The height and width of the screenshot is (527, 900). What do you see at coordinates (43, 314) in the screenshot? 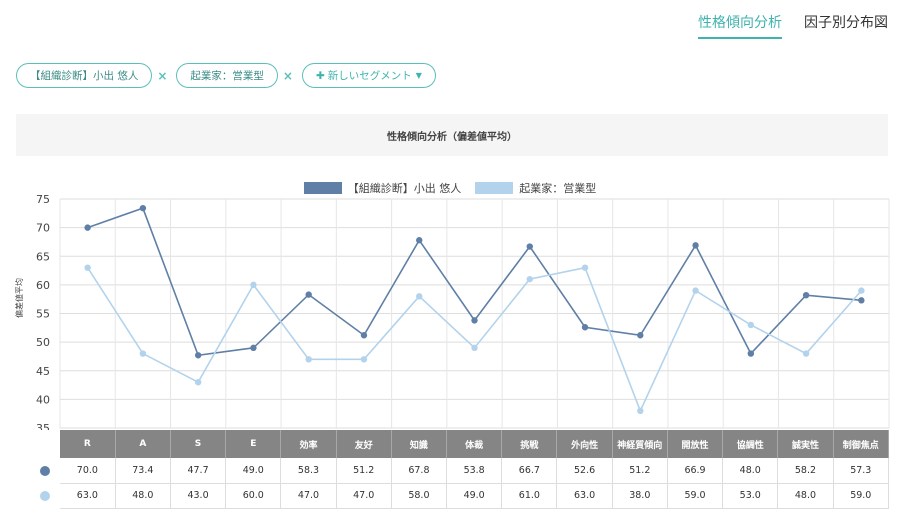
I see `y-tick-label: 55` at bounding box center [43, 314].